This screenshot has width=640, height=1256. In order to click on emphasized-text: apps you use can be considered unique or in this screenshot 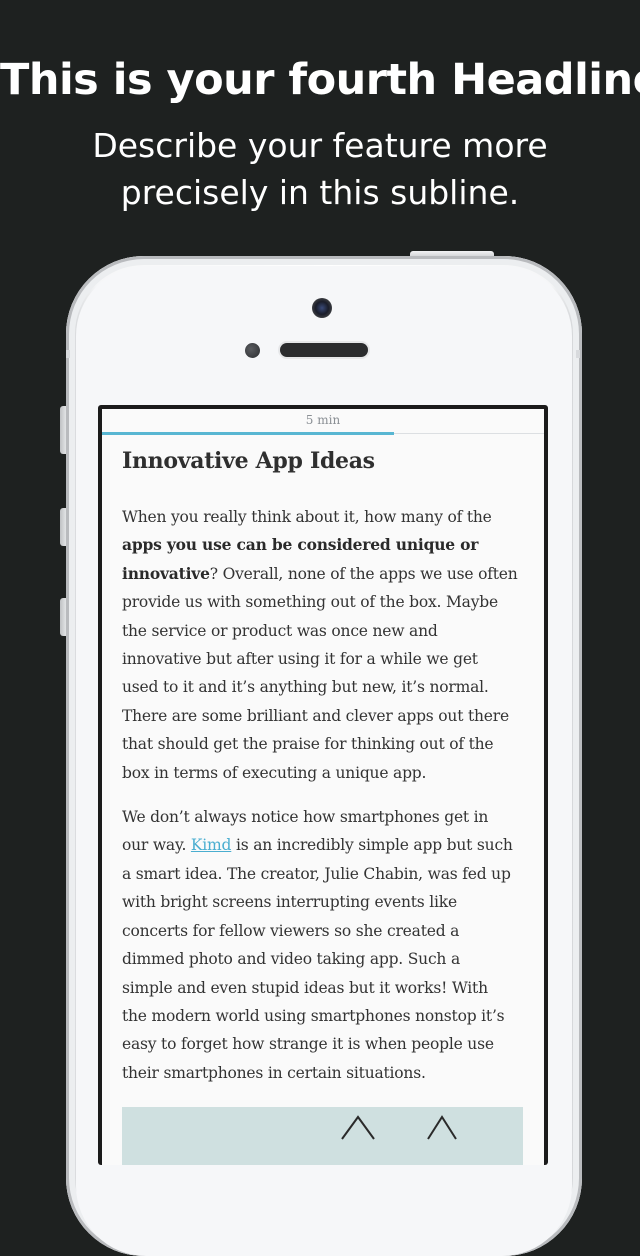, I will do `click(300, 545)`.